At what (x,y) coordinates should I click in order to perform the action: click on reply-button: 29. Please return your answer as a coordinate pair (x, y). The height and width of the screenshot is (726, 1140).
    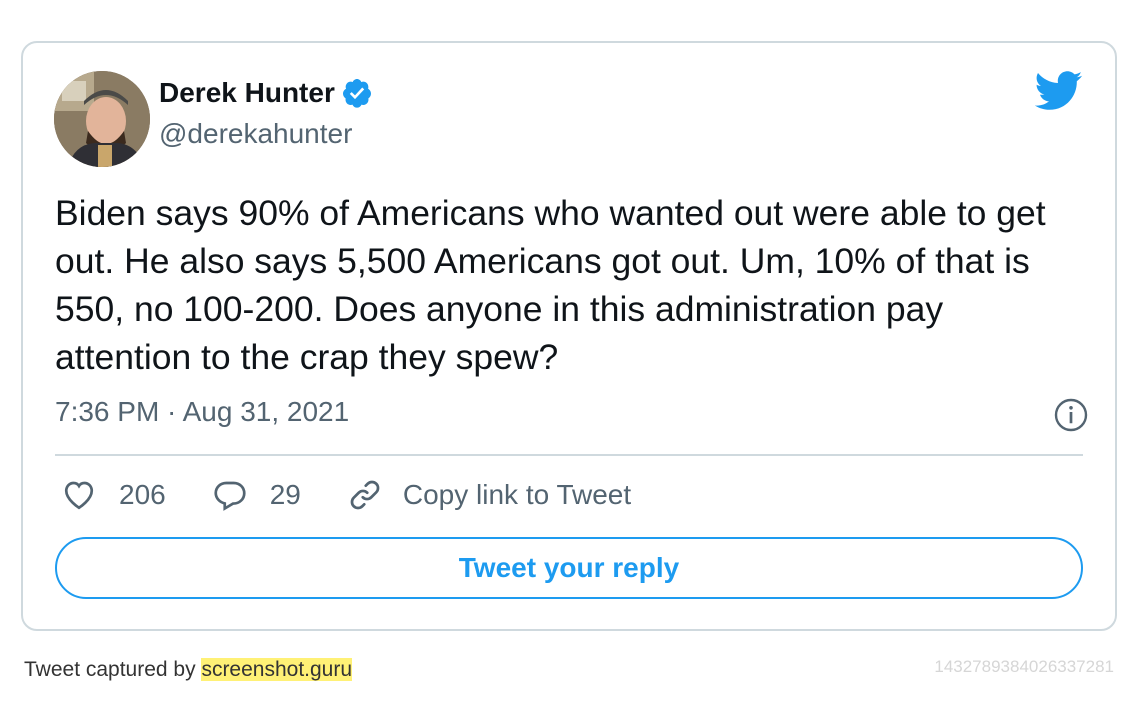
    Looking at the image, I should click on (256, 495).